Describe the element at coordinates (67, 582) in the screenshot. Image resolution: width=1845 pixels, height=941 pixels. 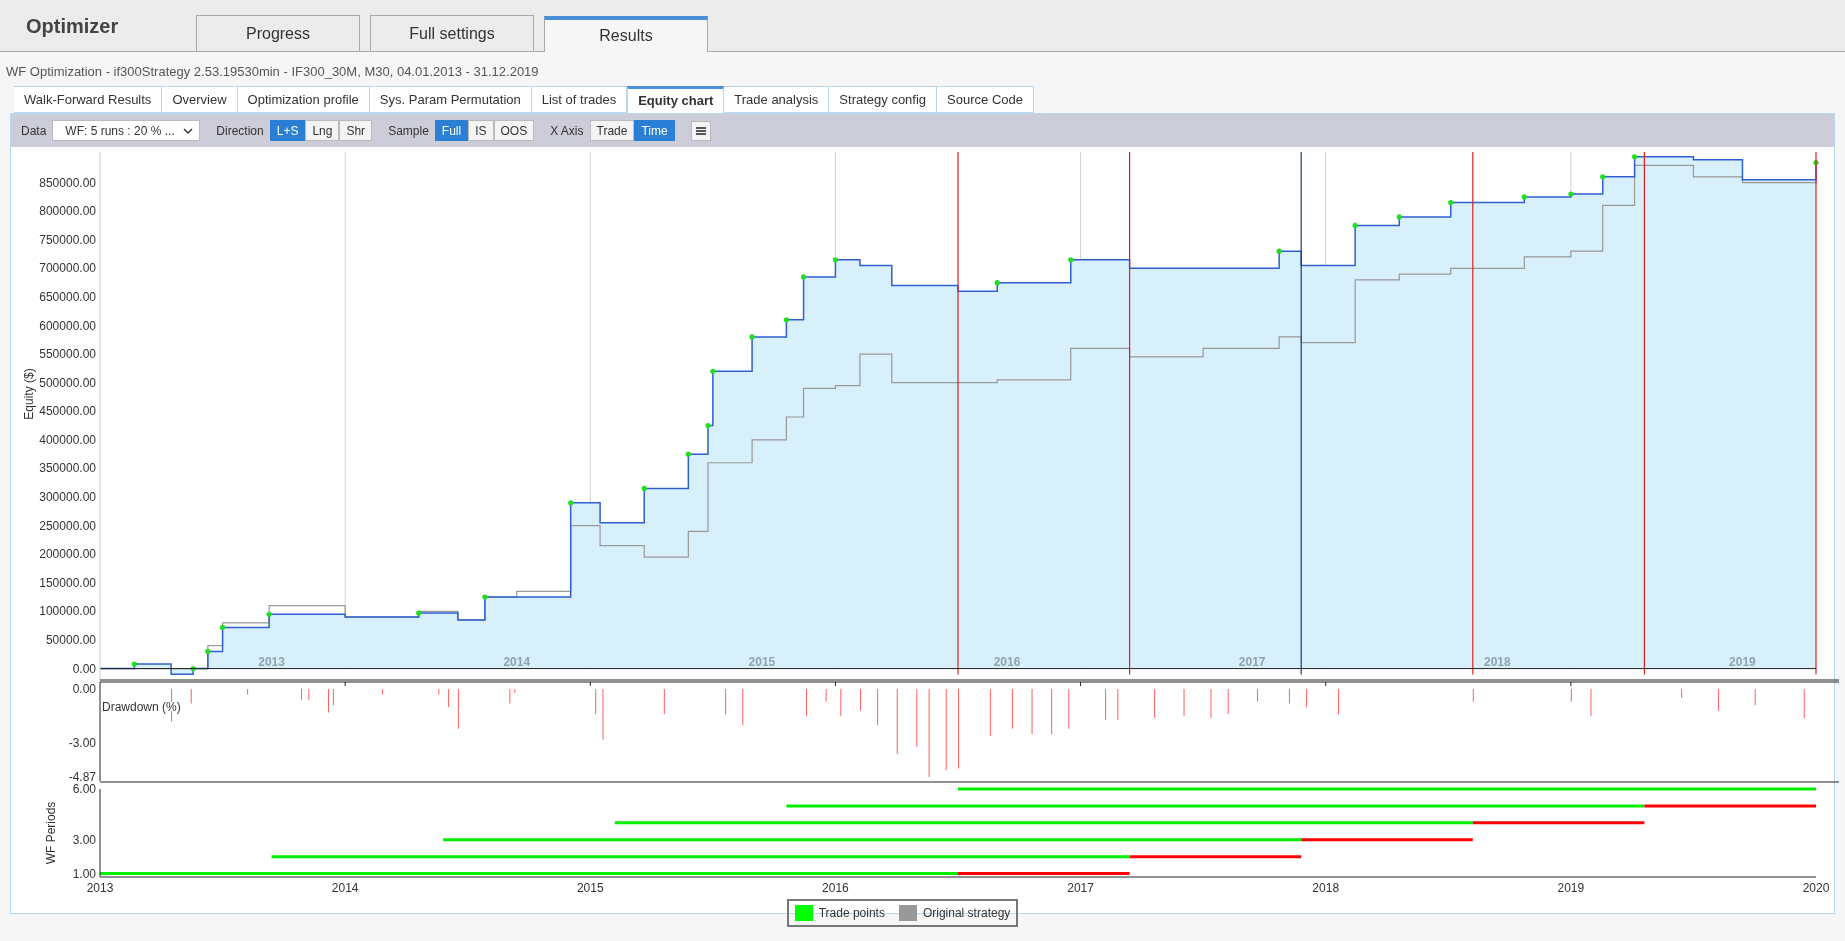
I see `y-tick-label: 150000.00` at that location.